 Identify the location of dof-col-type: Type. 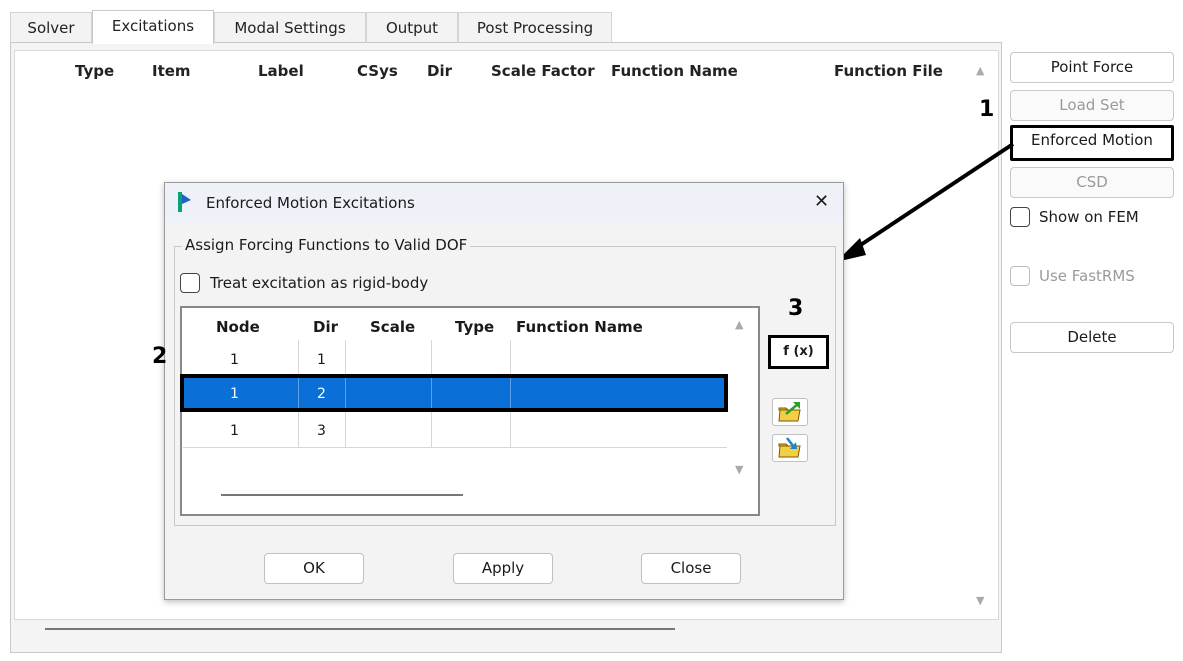
(474, 327).